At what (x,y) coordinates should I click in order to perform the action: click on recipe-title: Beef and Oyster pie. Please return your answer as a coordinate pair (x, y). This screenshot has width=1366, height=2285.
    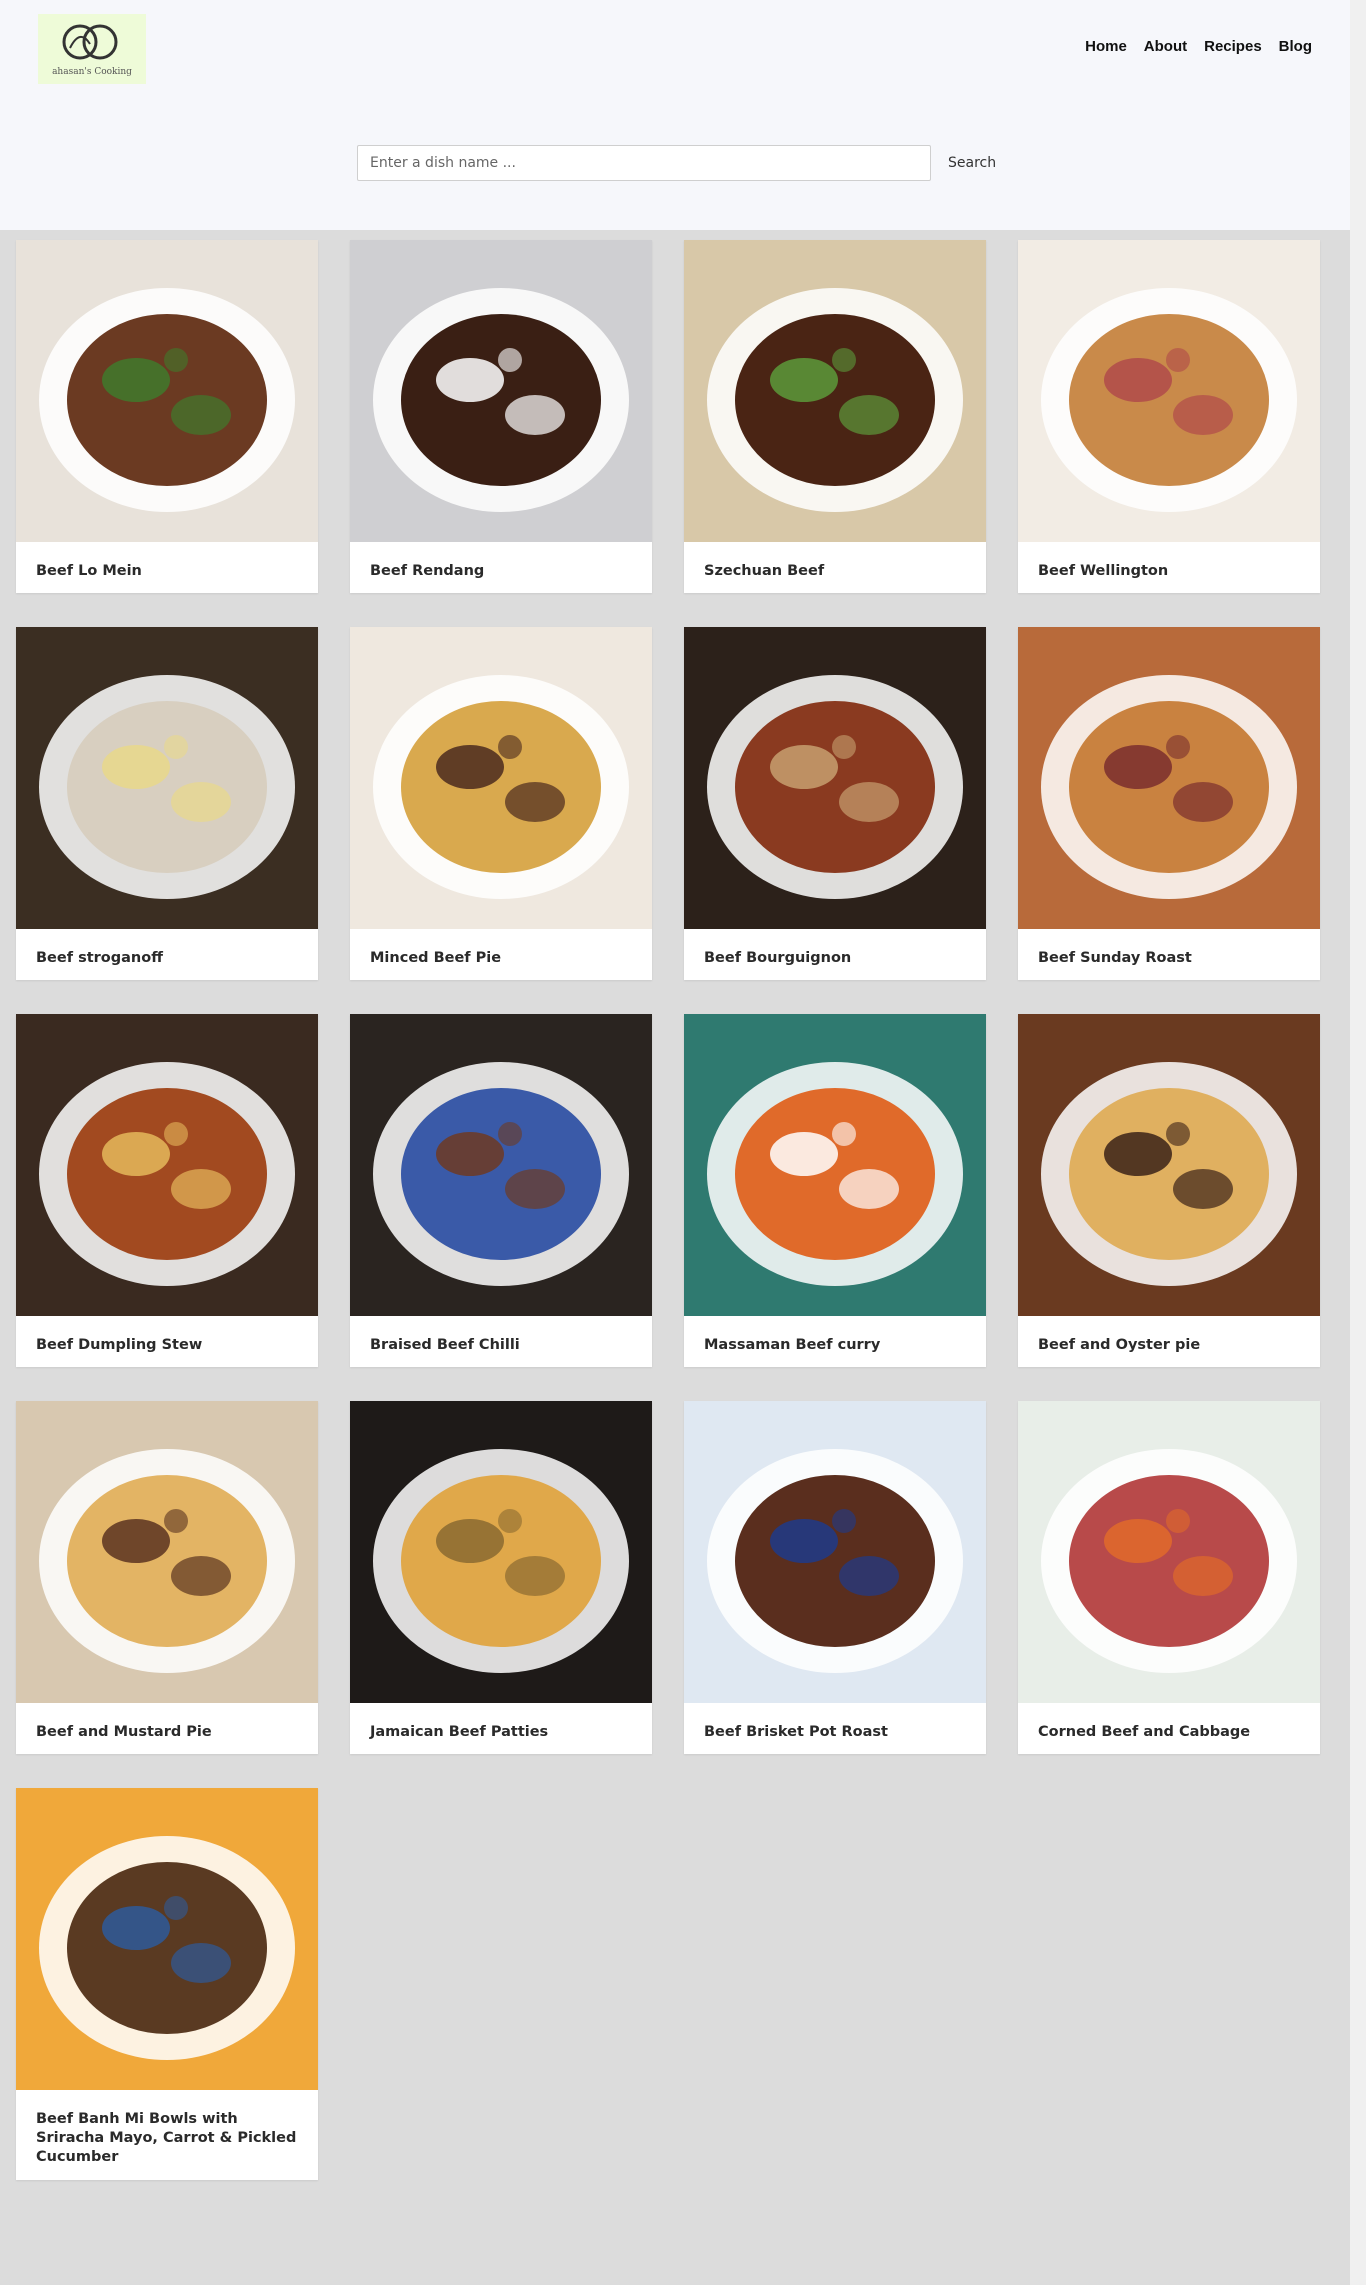
    Looking at the image, I should click on (1119, 1345).